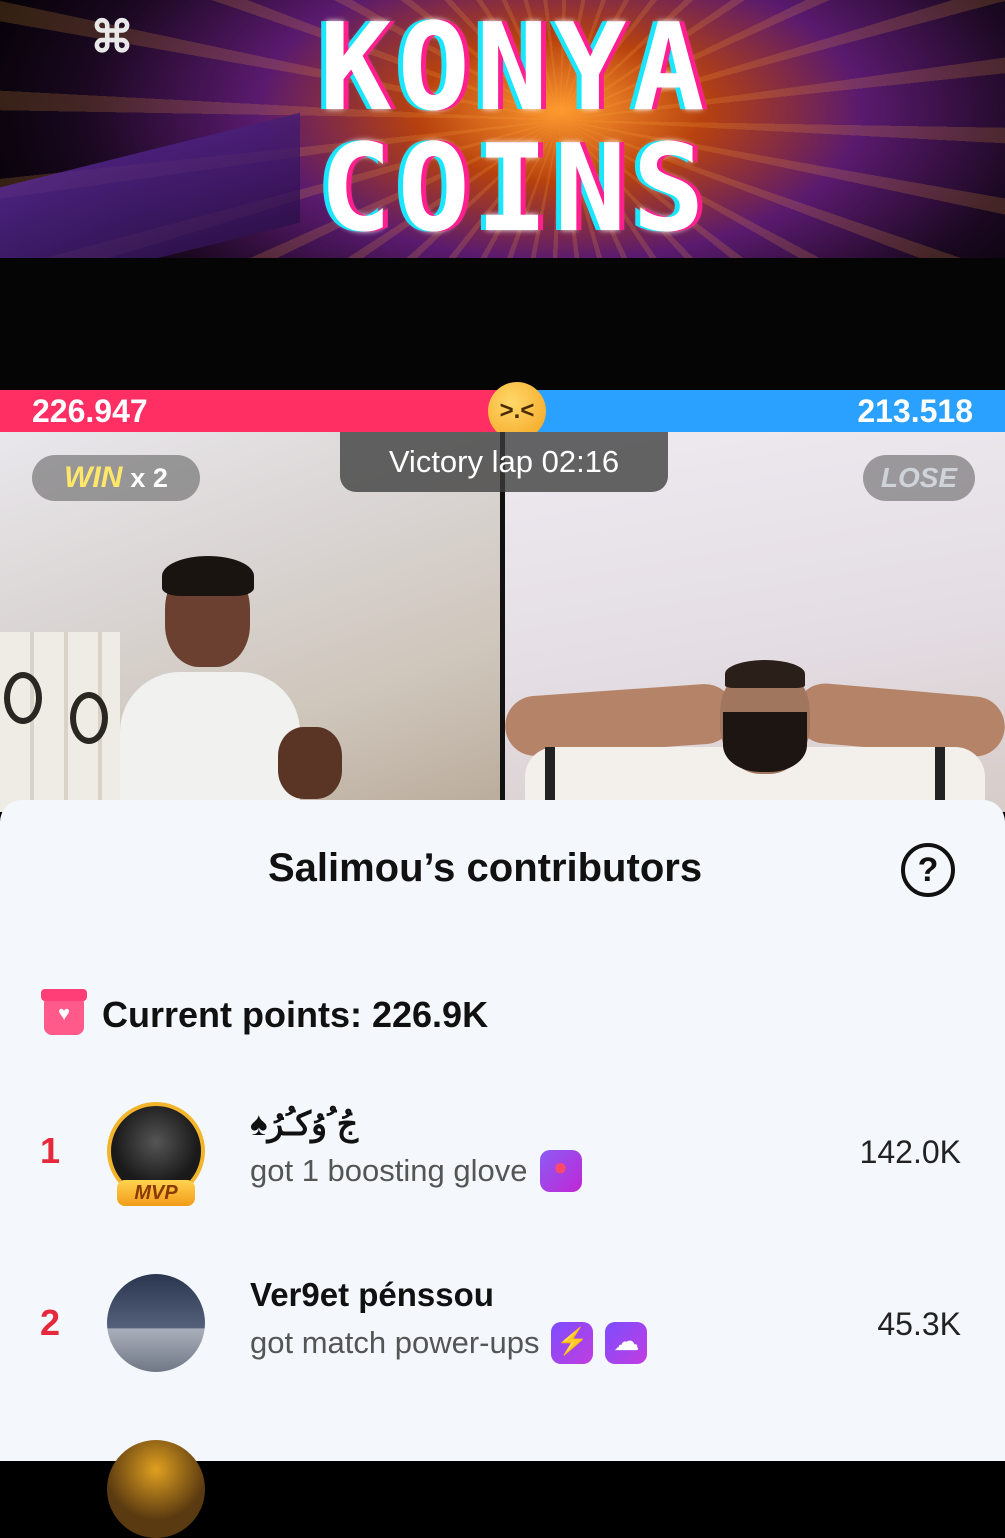  Describe the element at coordinates (295, 1014) in the screenshot. I see `current-points-label: Current points: 226.9K` at that location.